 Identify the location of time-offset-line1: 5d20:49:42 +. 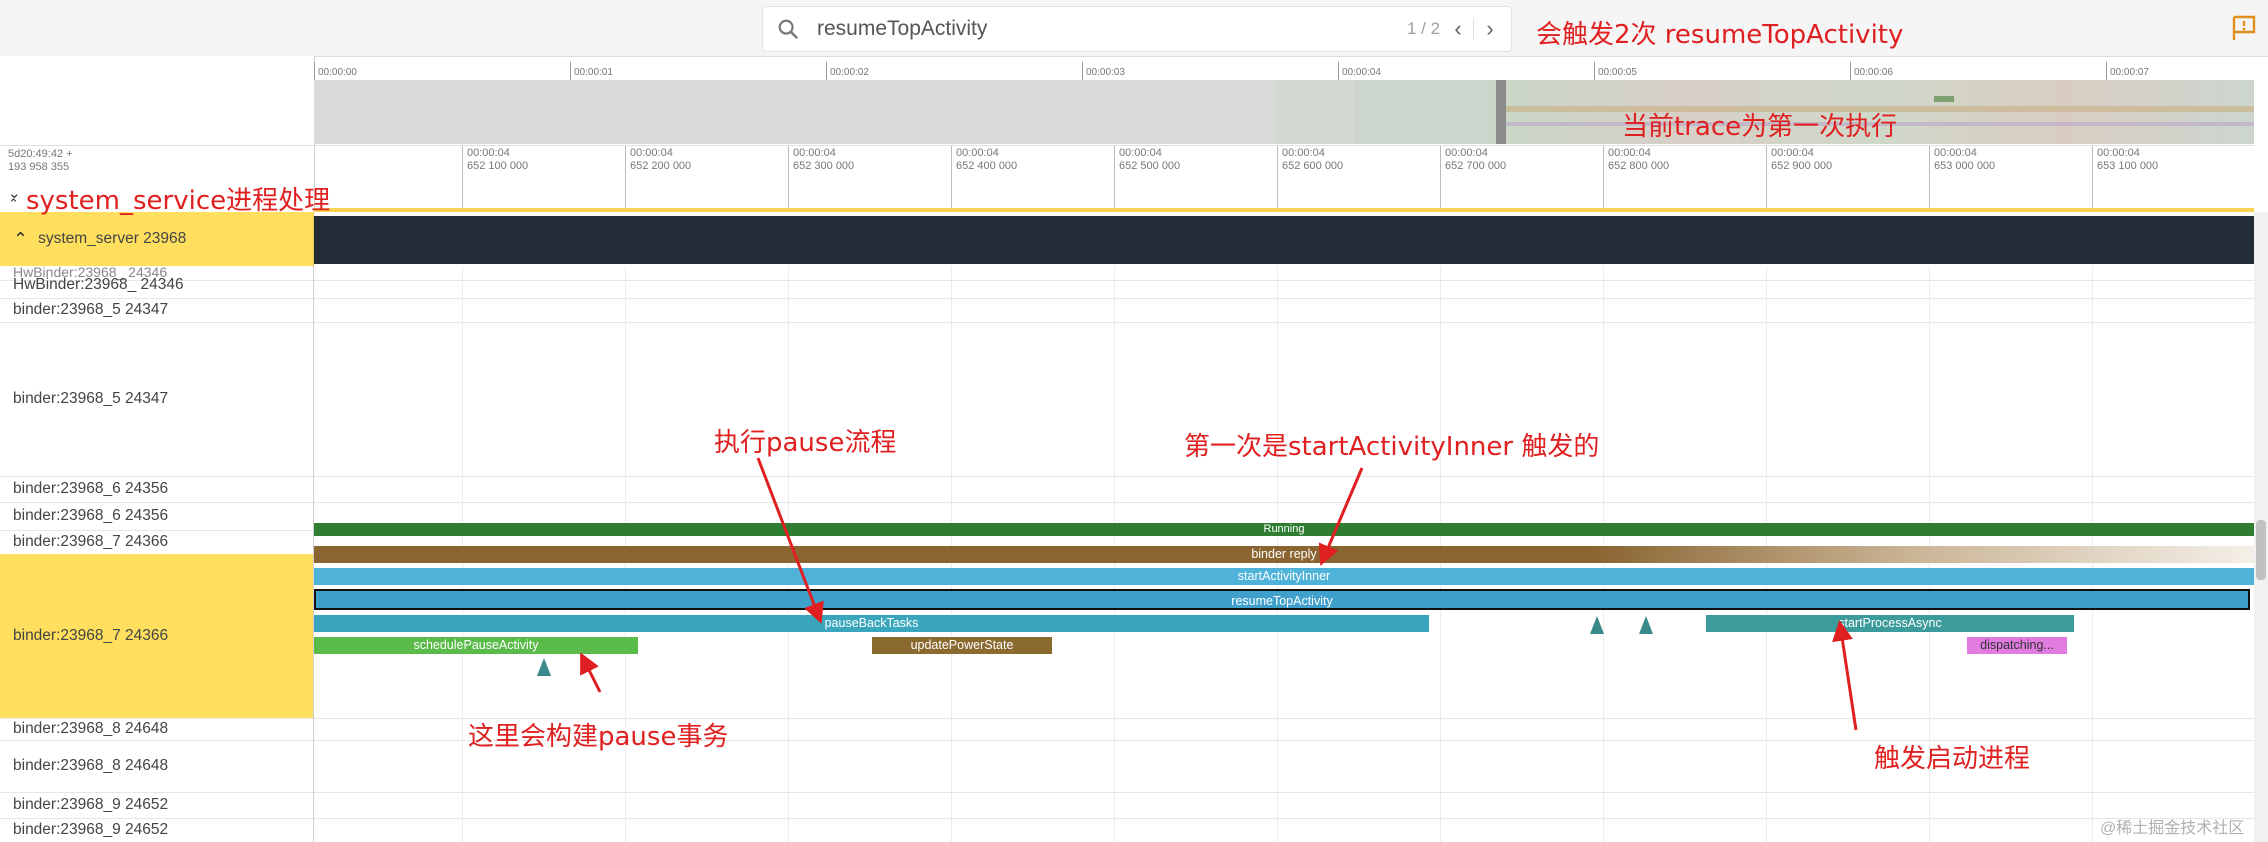
(40, 154).